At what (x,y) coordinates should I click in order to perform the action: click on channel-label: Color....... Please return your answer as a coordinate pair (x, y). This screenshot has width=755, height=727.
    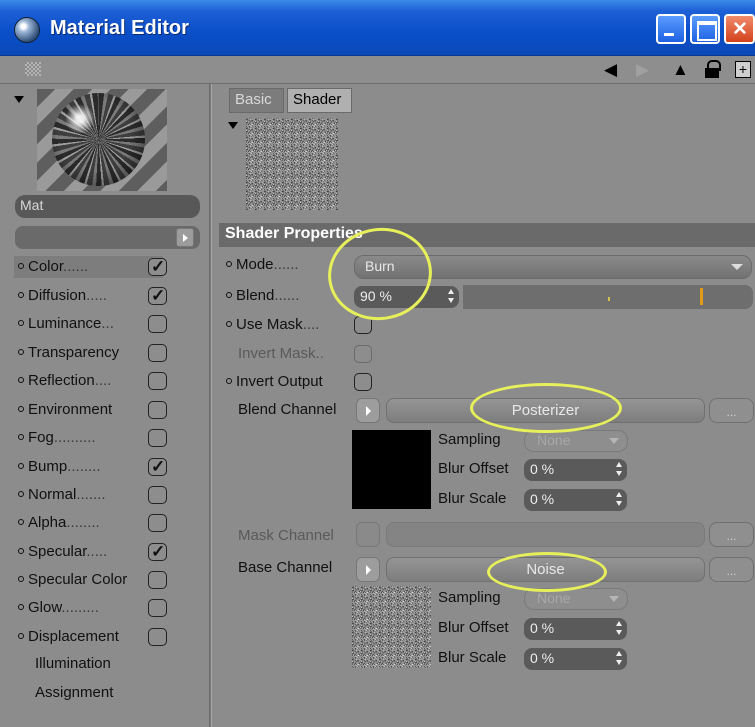
    Looking at the image, I should click on (53, 267).